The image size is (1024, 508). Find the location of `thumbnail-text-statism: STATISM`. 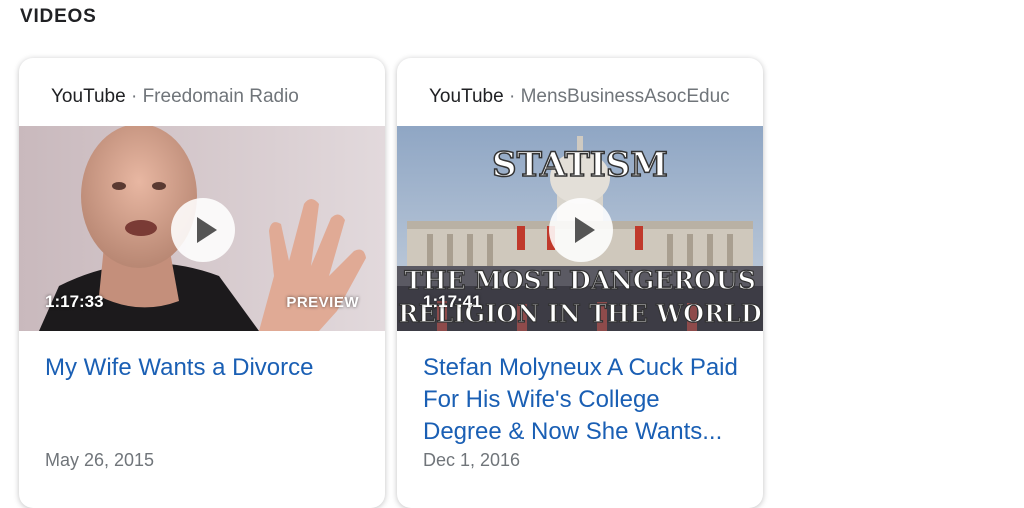

thumbnail-text-statism: STATISM is located at coordinates (580, 165).